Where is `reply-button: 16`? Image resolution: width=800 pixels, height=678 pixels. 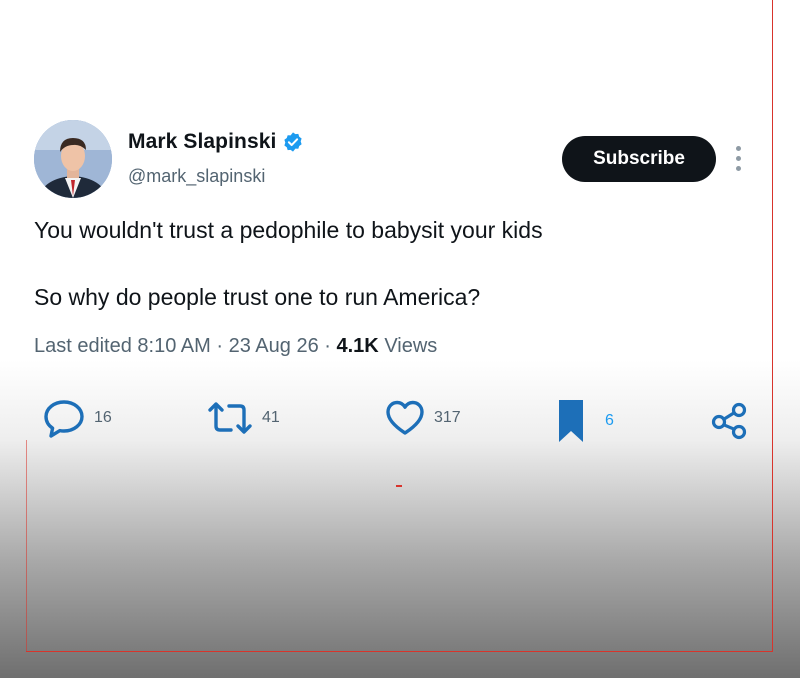
reply-button: 16 is located at coordinates (77, 418).